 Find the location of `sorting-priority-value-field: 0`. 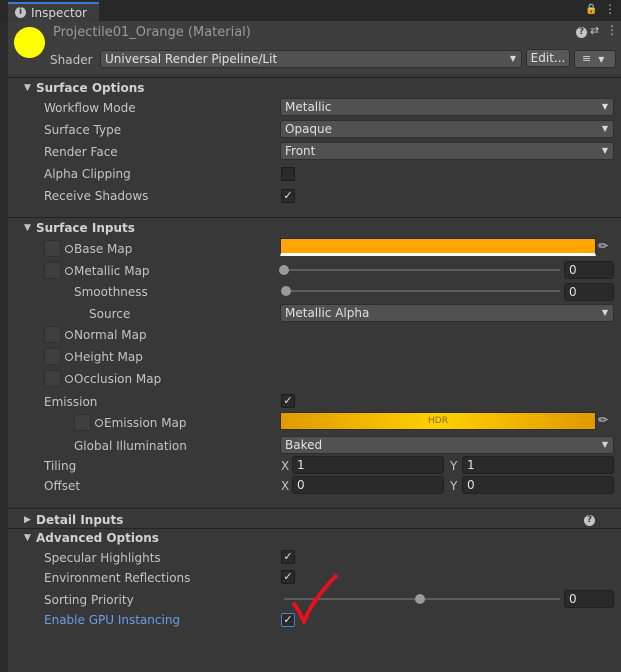

sorting-priority-value-field: 0 is located at coordinates (589, 599).